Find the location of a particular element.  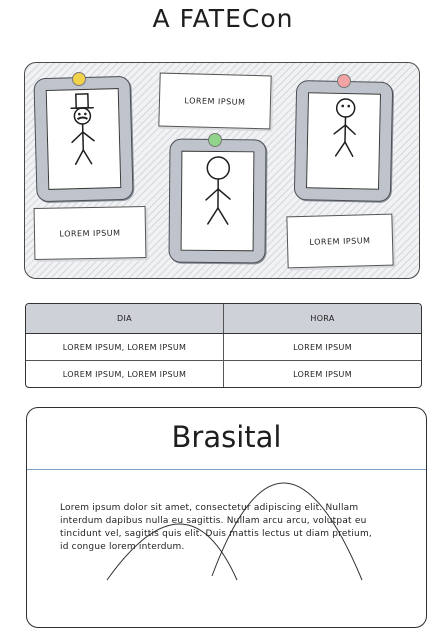

photo-center-figure is located at coordinates (217, 201).